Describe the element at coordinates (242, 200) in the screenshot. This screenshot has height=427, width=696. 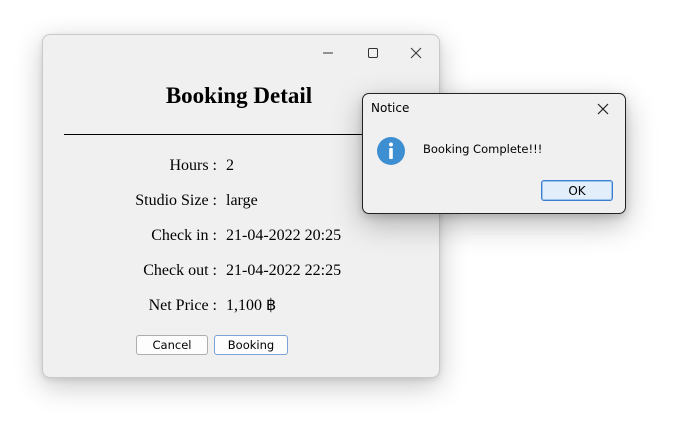
I see `studio-size-value: large` at that location.